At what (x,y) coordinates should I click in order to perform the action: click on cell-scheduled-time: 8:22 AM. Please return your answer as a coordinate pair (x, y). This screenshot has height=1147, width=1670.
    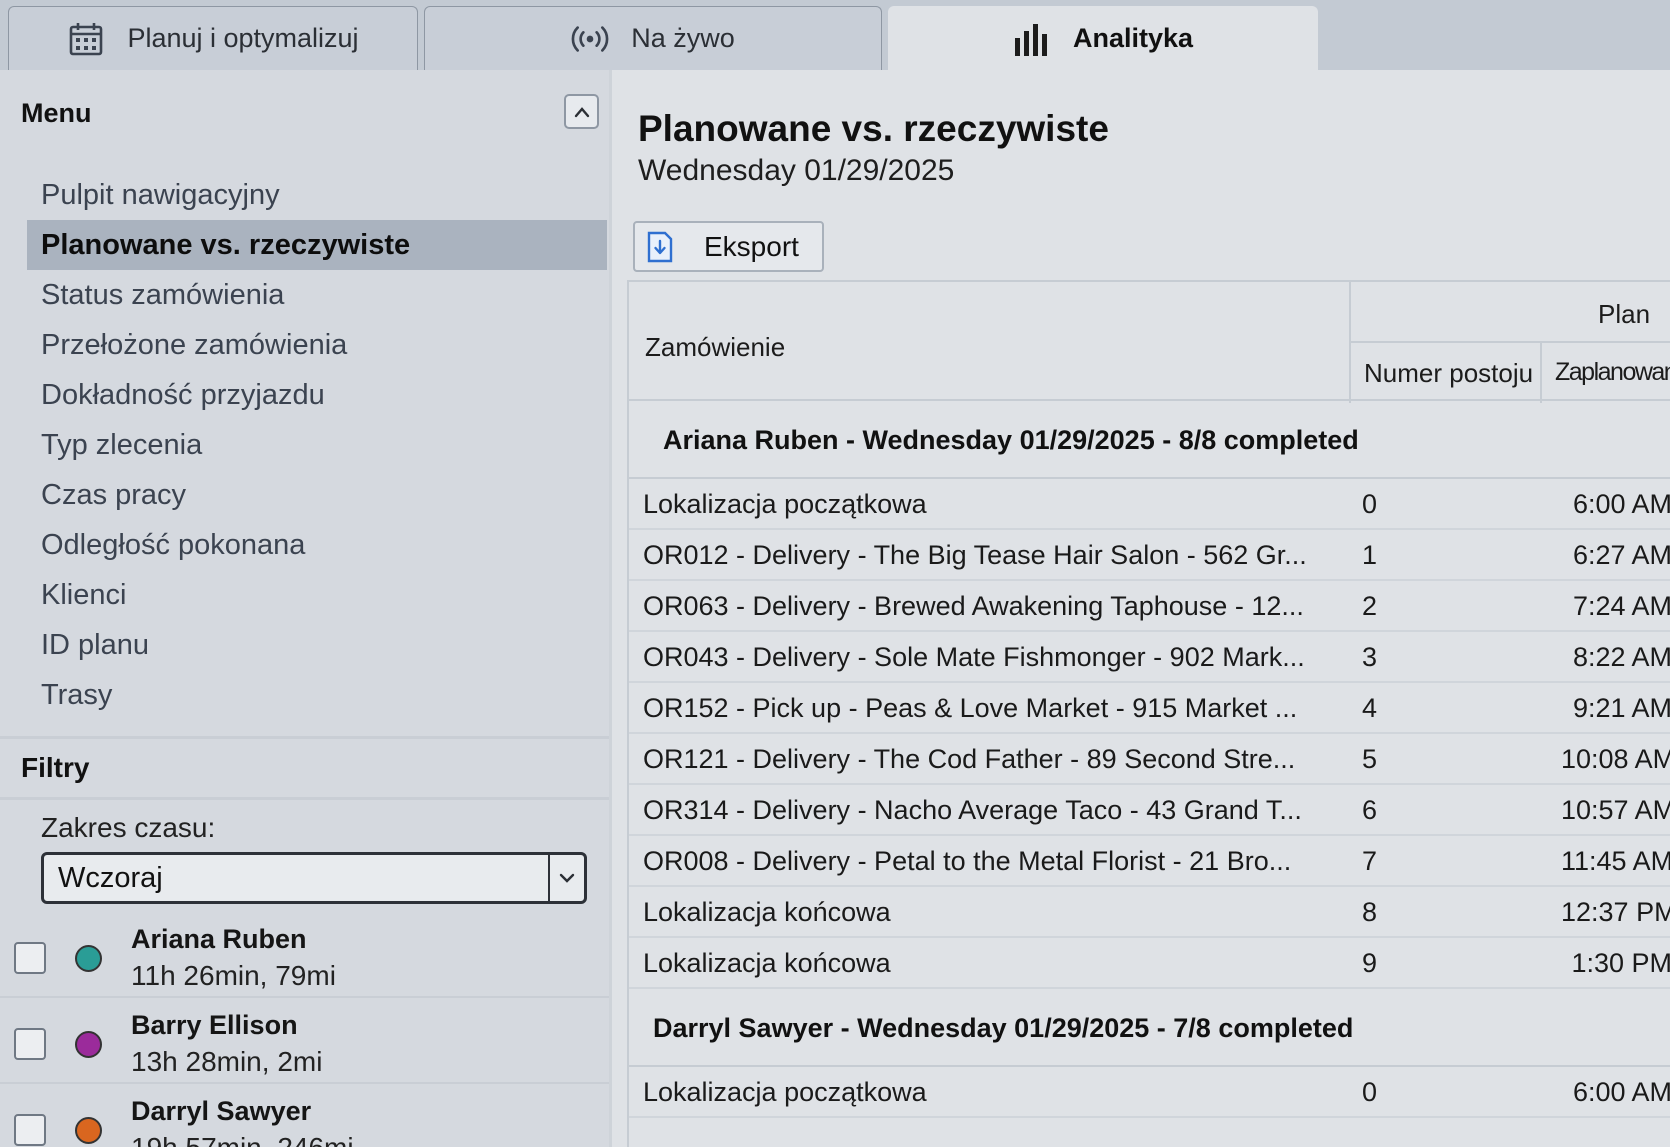
    Looking at the image, I should click on (1621, 657).